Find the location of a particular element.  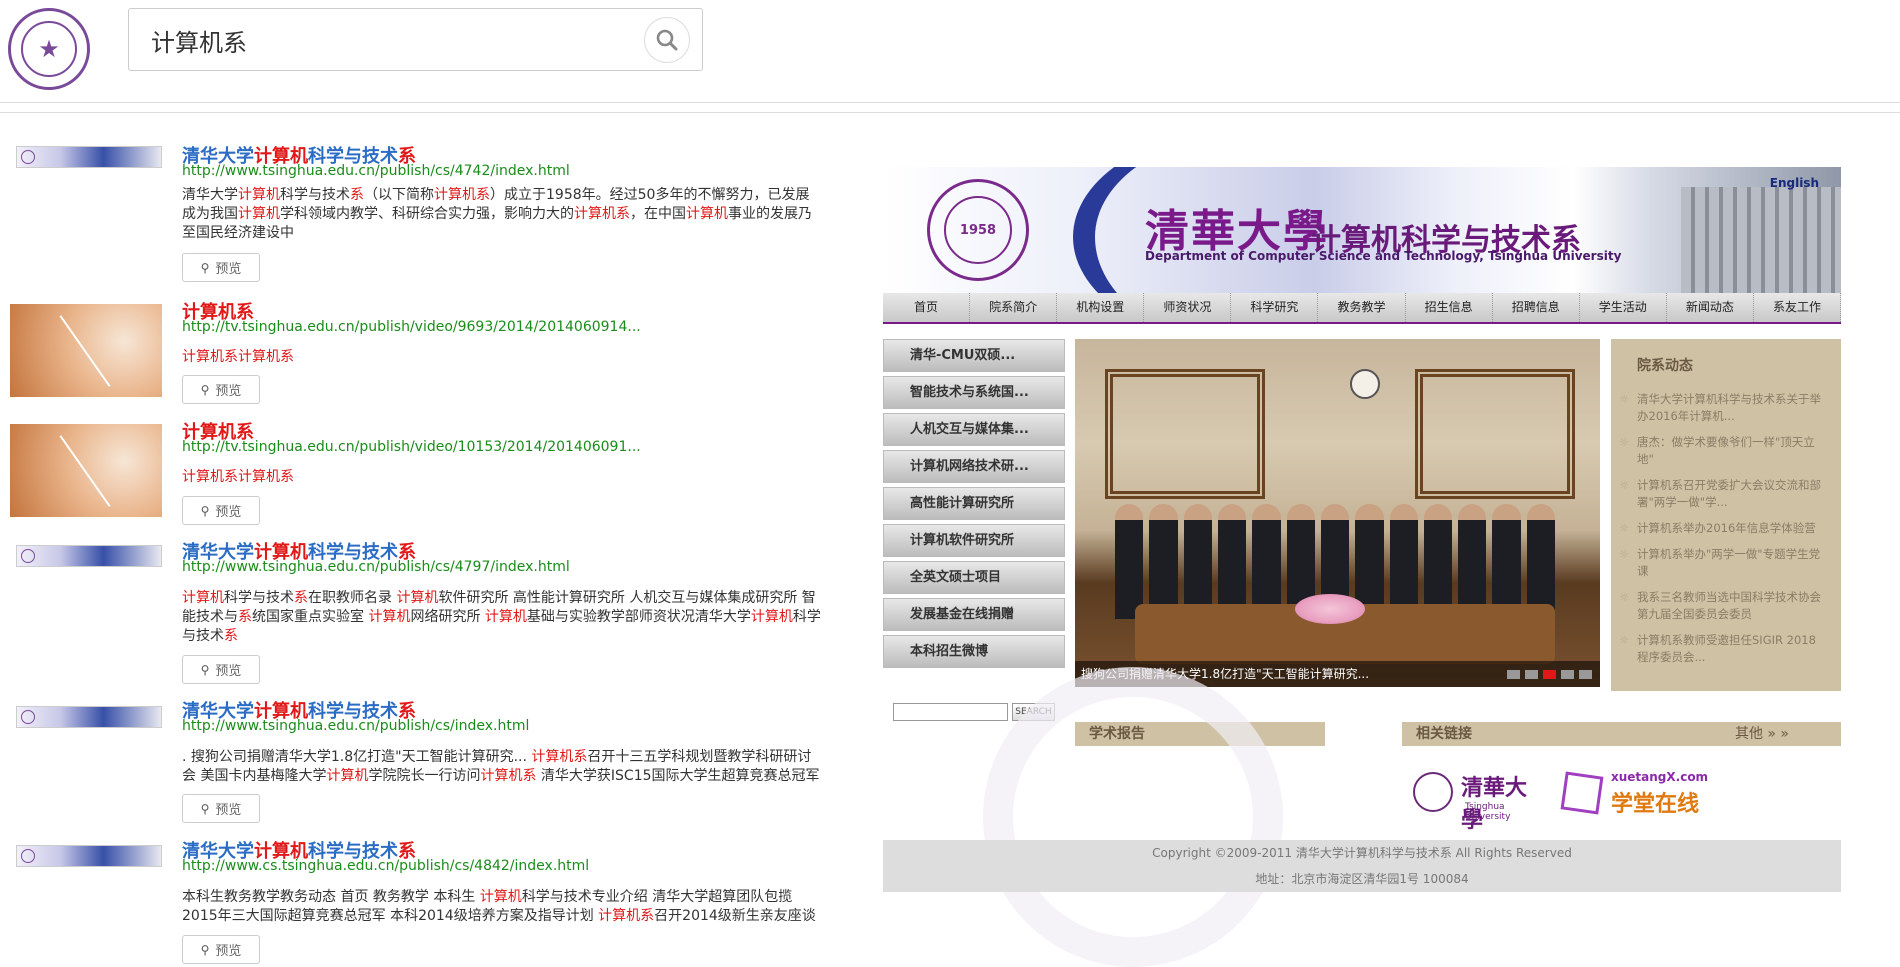

nav-item: 招生信息 is located at coordinates (1449, 307).